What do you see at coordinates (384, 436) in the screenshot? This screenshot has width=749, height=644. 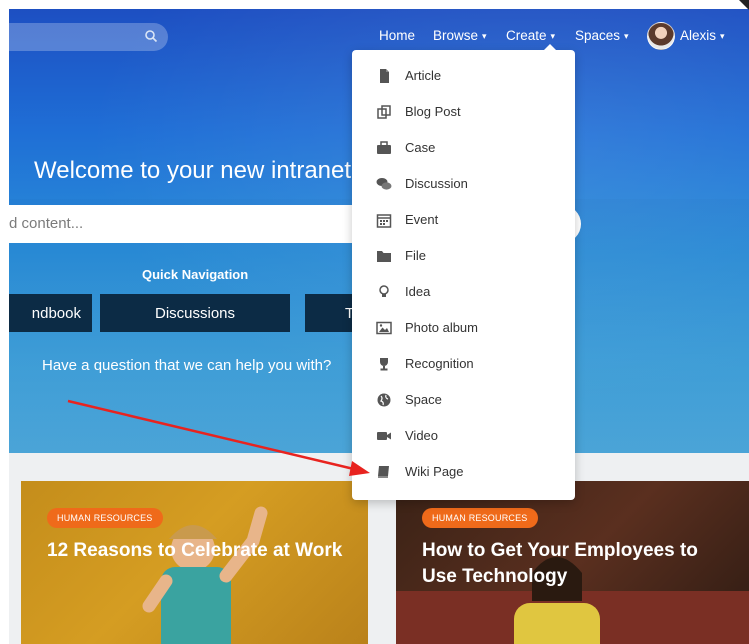 I see `video-camera-icon` at bounding box center [384, 436].